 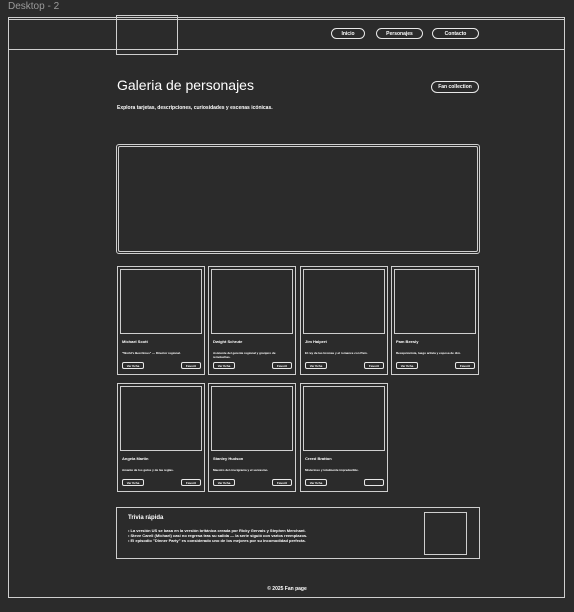 What do you see at coordinates (135, 341) in the screenshot?
I see `card-name: Michael Scott` at bounding box center [135, 341].